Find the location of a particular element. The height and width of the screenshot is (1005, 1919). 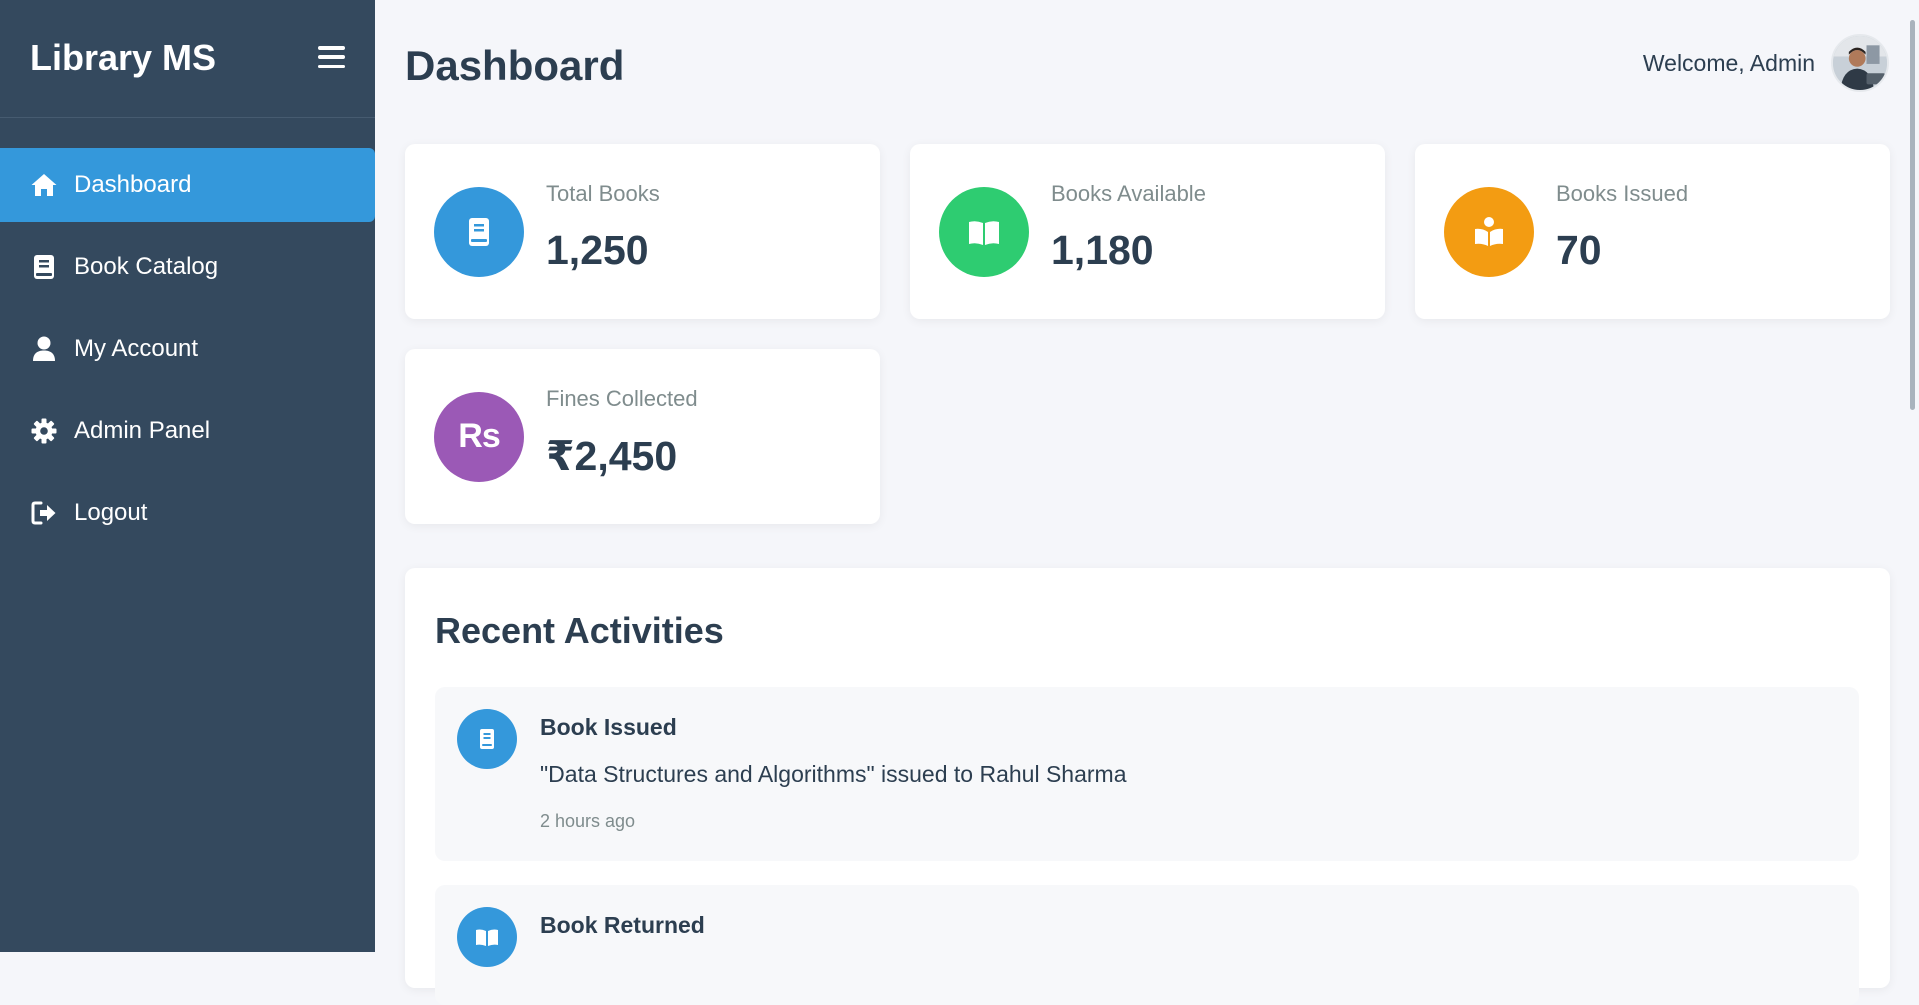

stat-label: Total Books is located at coordinates (603, 193).